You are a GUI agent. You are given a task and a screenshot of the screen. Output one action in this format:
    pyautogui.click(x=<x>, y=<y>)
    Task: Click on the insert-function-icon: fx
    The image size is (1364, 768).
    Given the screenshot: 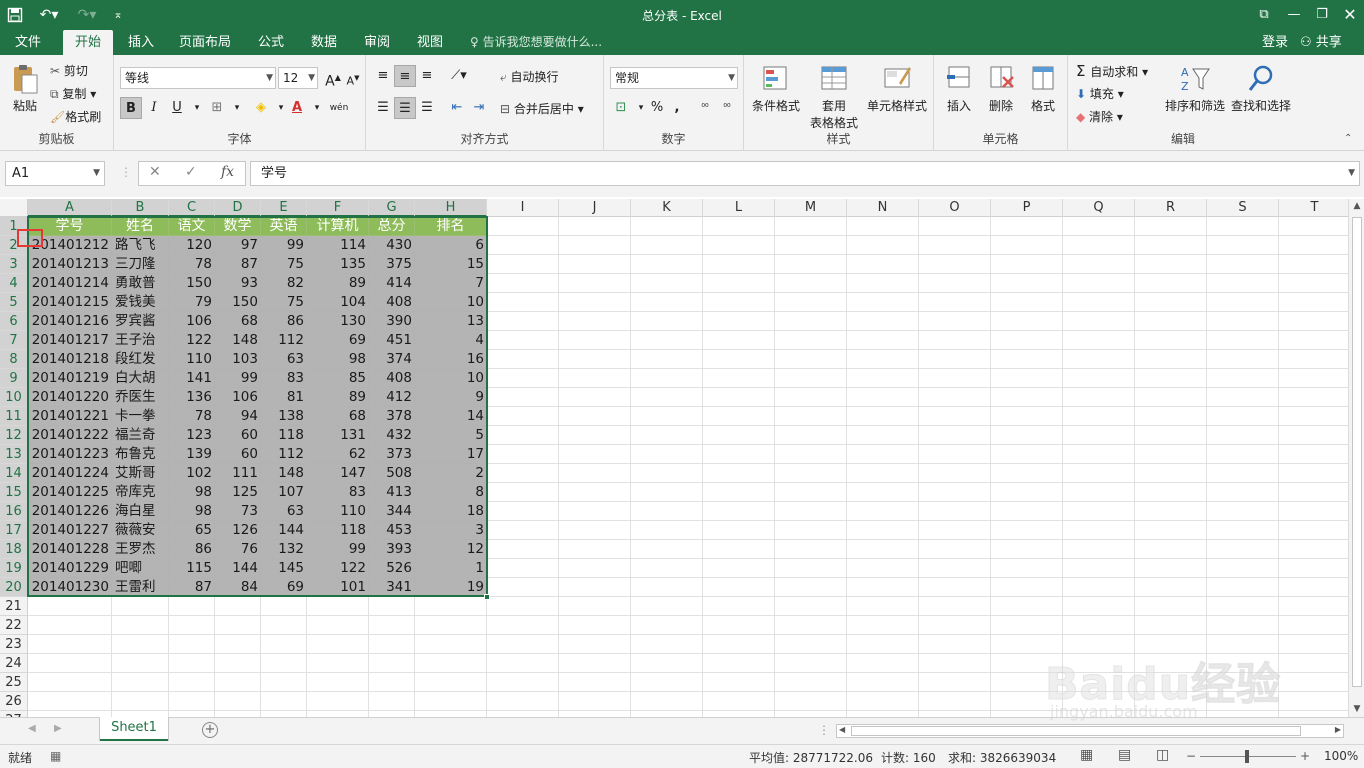 What is the action you would take?
    pyautogui.click(x=227, y=172)
    